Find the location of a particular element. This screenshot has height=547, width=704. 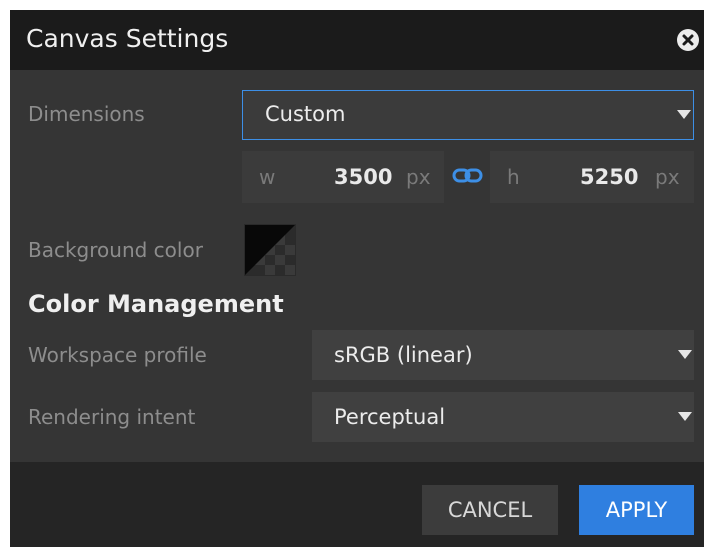

width-field-letter: w is located at coordinates (267, 177).